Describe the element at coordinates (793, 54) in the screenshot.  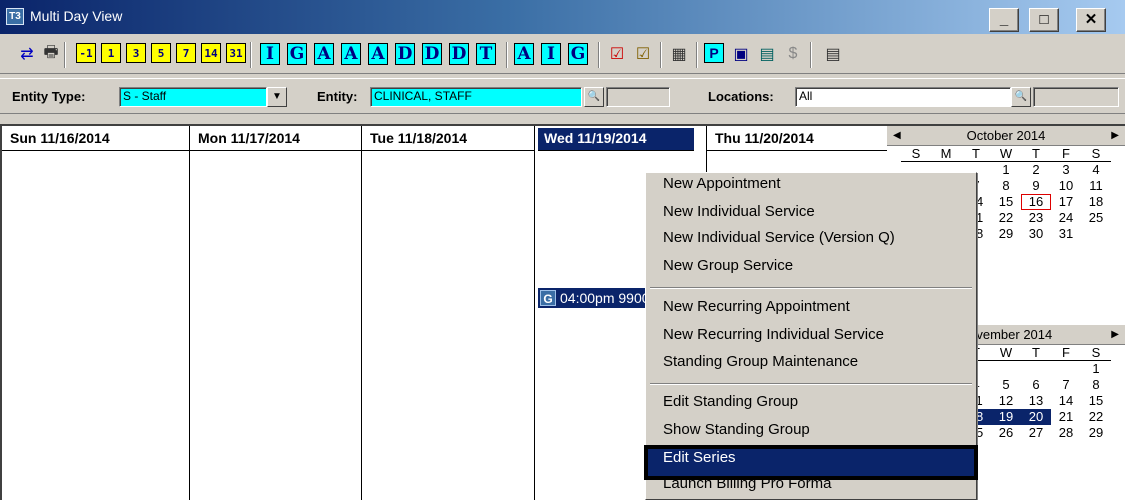
I see `money-icon: $` at that location.